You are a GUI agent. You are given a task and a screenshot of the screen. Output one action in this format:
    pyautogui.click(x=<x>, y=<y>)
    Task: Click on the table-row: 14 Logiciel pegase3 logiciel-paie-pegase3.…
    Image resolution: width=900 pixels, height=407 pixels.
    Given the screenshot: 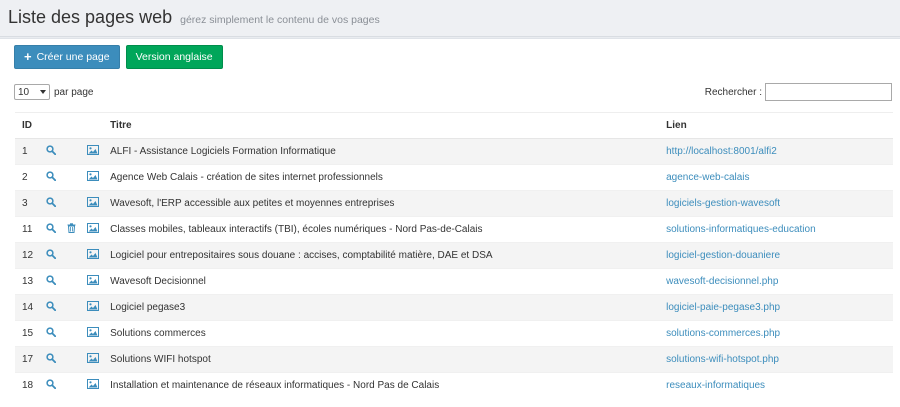 What is the action you would take?
    pyautogui.click(x=454, y=307)
    